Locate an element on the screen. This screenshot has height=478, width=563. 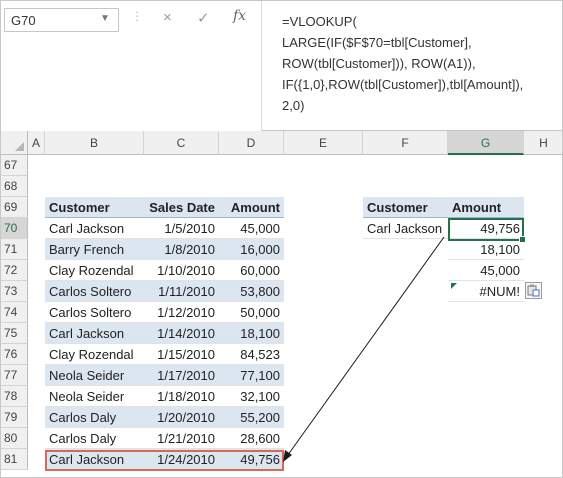
insert-function-icon: fx is located at coordinates (239, 16).